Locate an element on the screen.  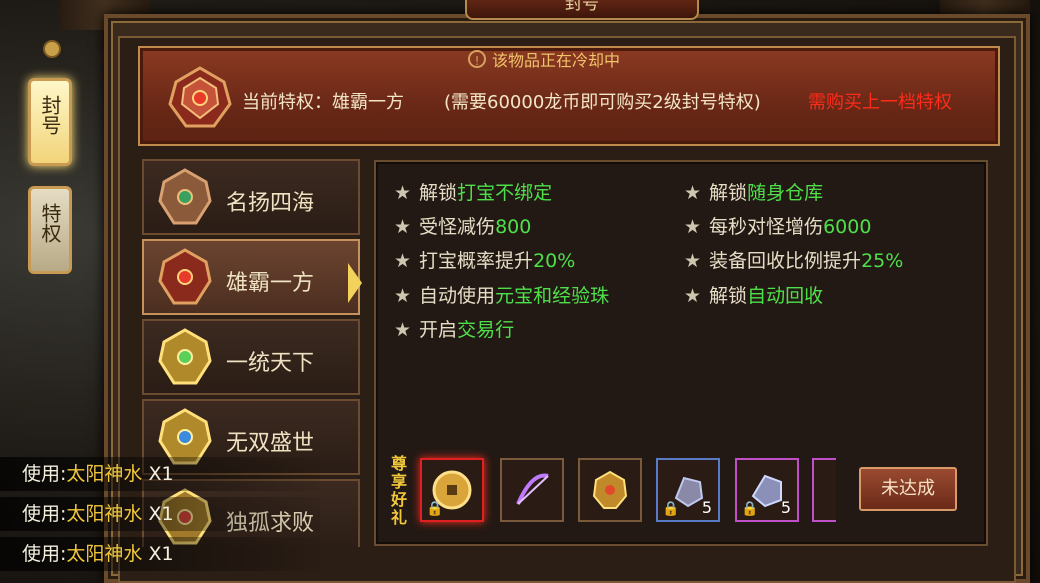
golden-armor-icon is located at coordinates (610, 489).